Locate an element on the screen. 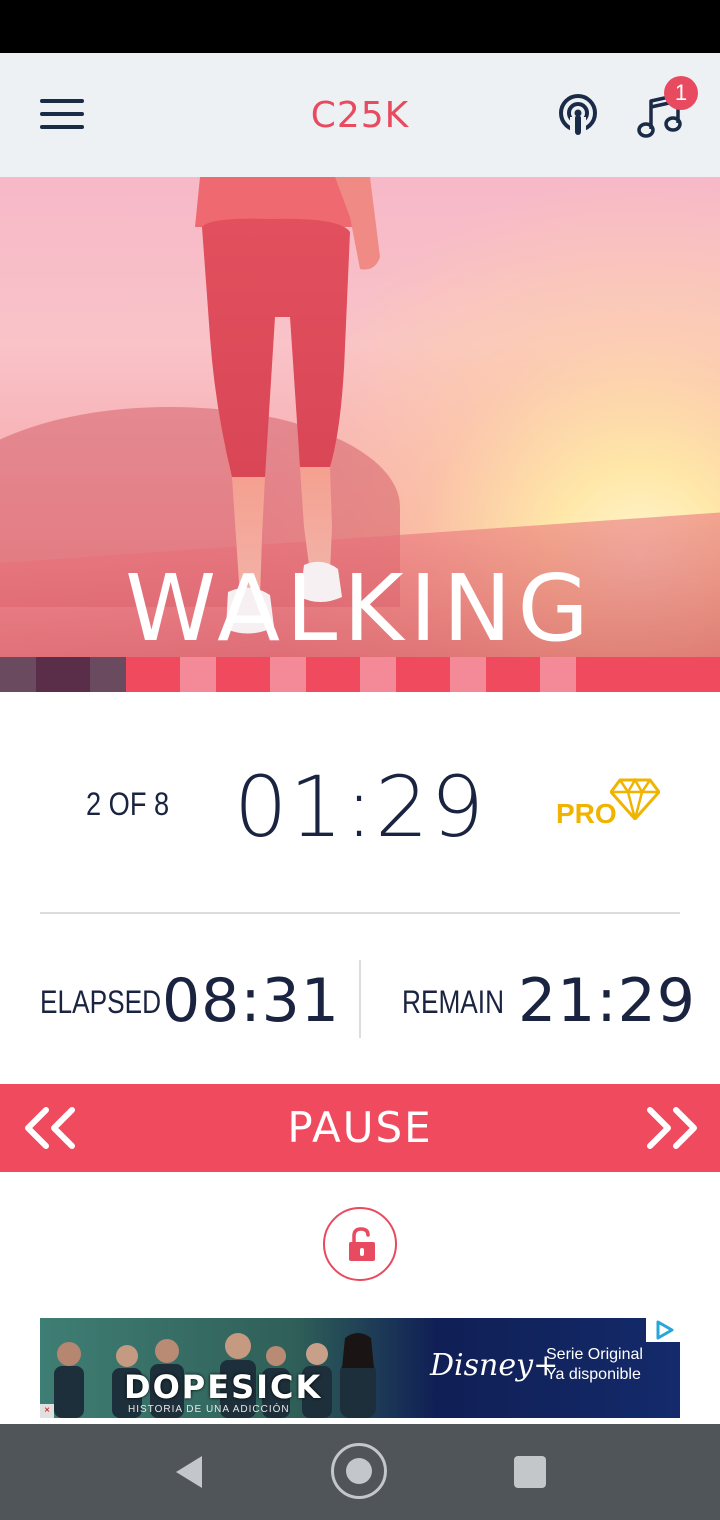 The height and width of the screenshot is (1520, 720). playback-controls: PAUSE is located at coordinates (360, 1128).